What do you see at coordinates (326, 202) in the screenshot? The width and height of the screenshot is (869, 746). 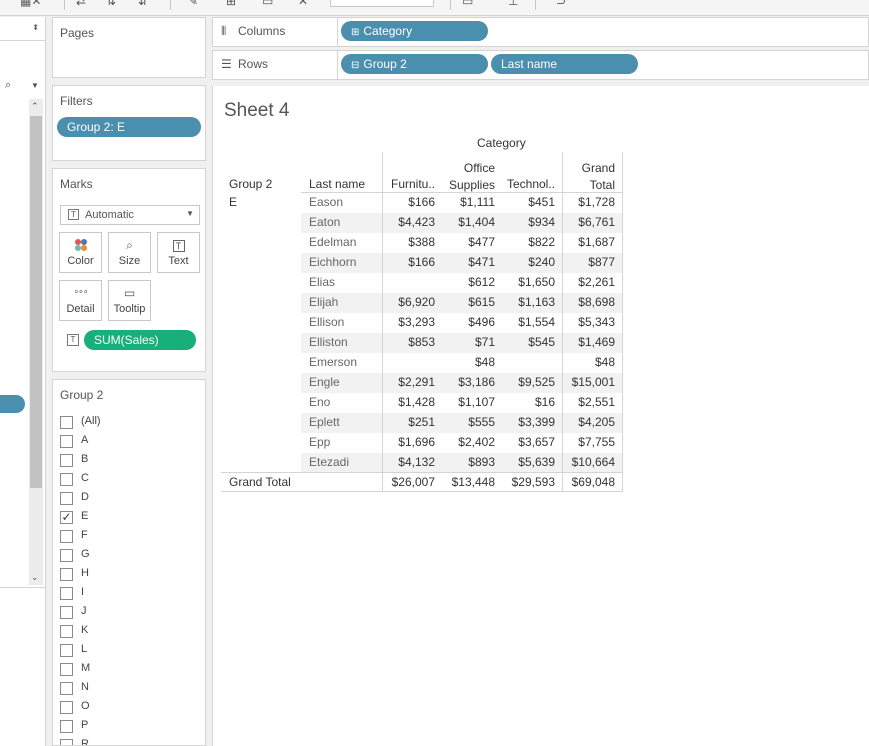 I see `lastname-cell: Eason` at bounding box center [326, 202].